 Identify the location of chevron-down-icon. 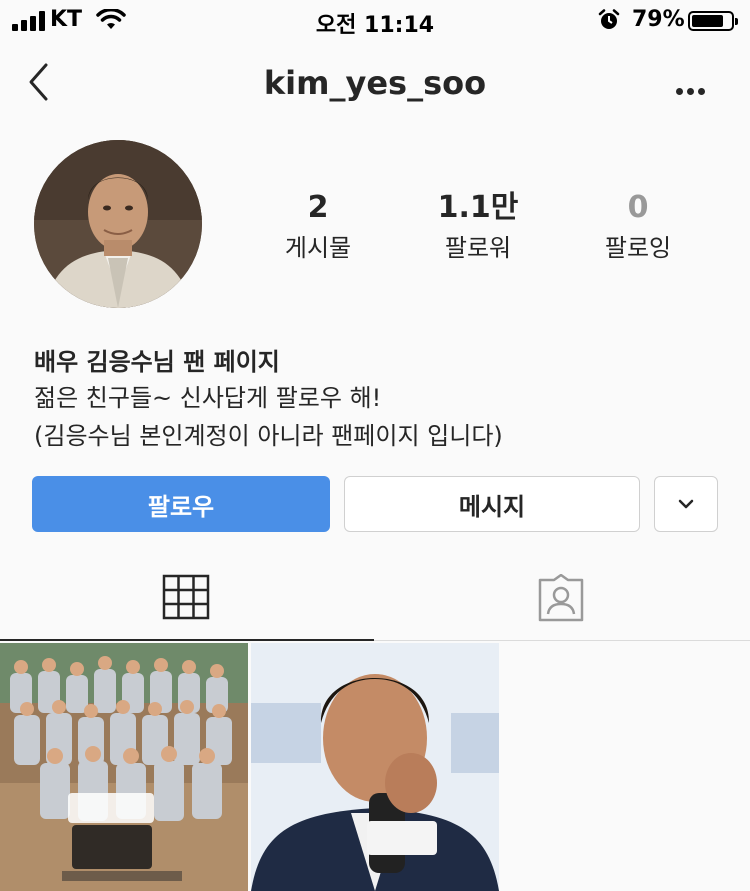
(686, 504).